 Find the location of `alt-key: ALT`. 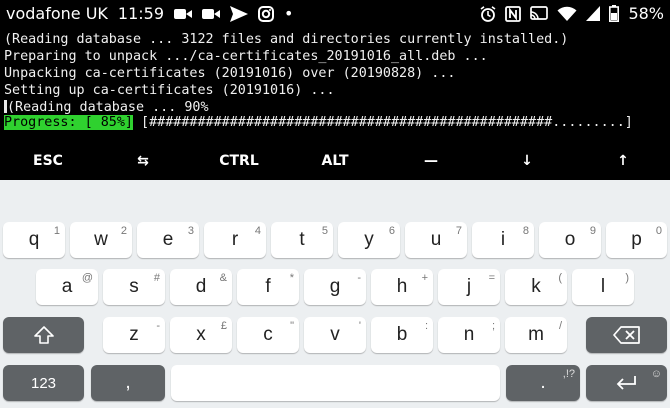

alt-key: ALT is located at coordinates (335, 161).